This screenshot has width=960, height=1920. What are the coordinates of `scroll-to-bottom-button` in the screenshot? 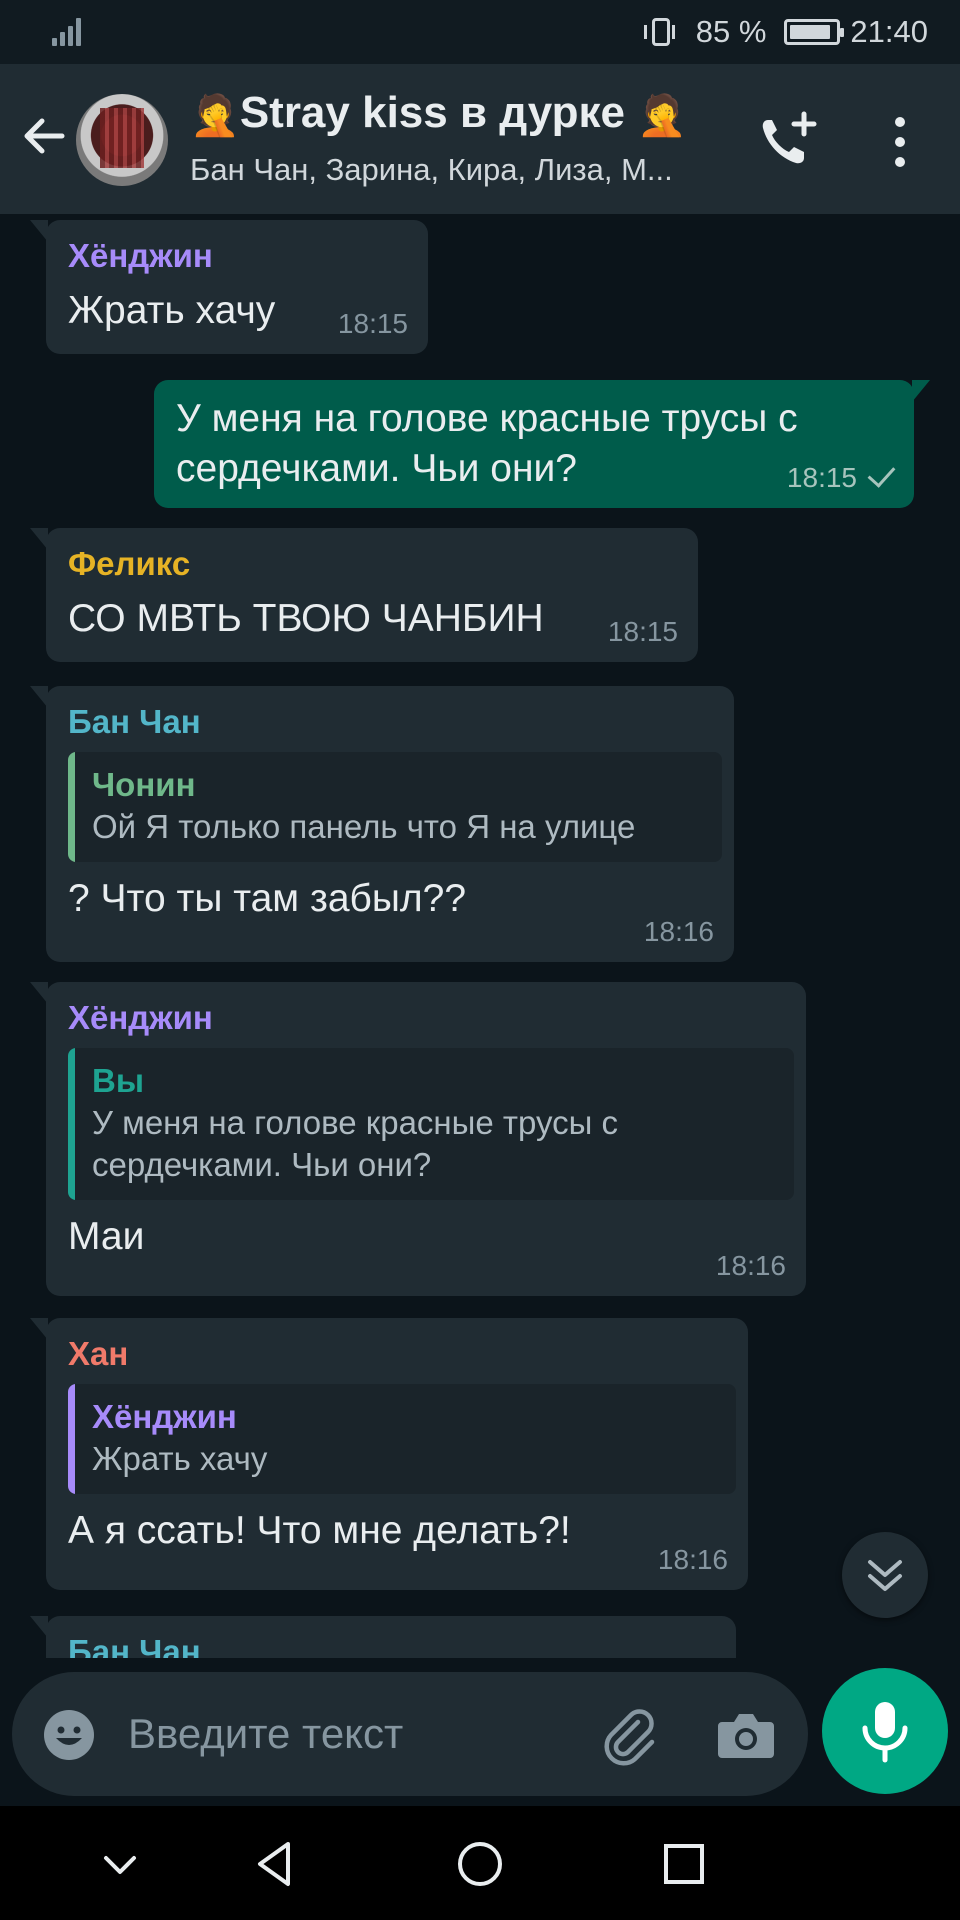 It's located at (885, 1575).